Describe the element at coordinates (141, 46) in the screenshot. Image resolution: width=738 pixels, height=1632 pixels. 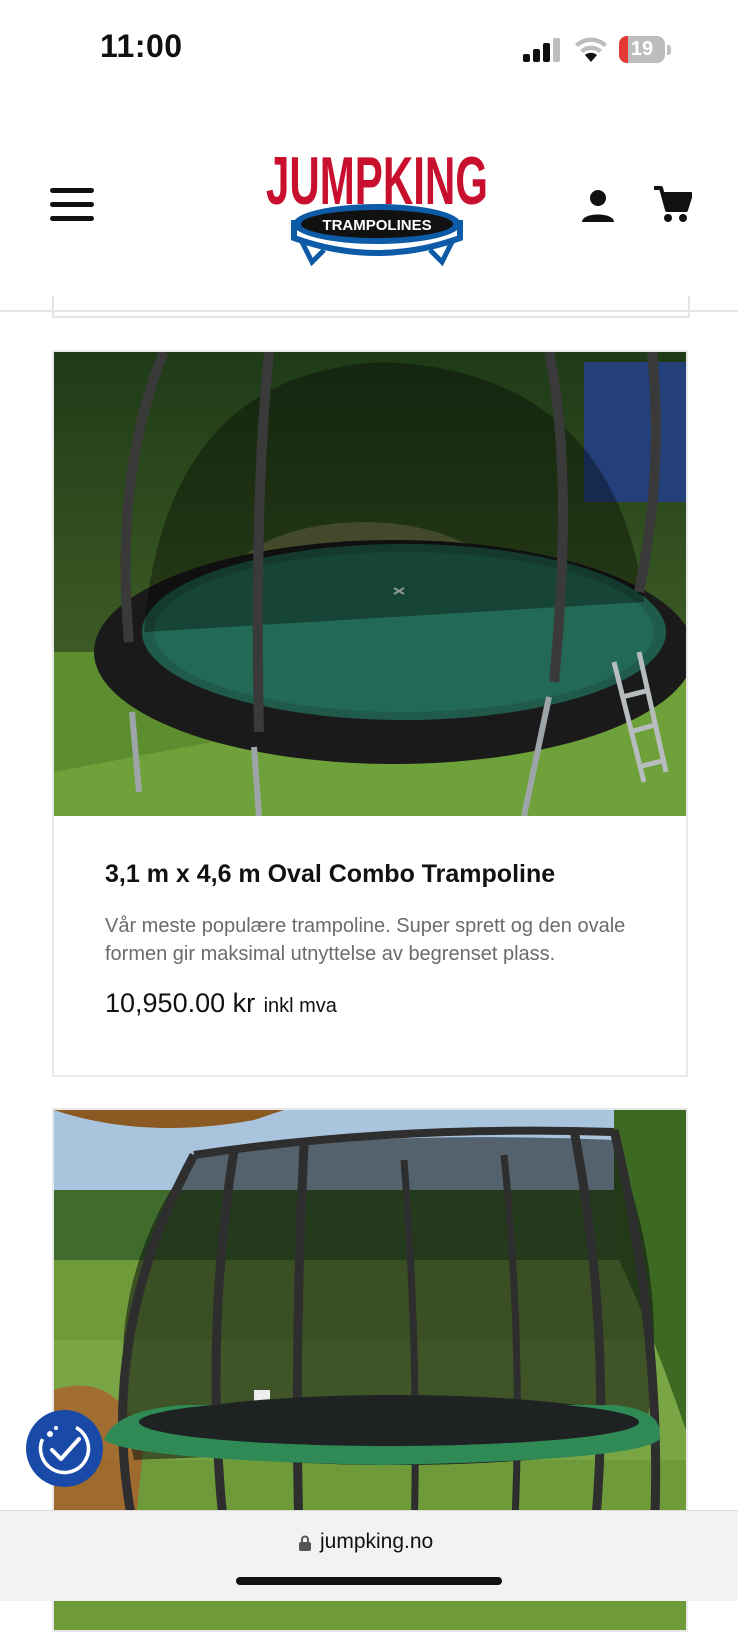
I see `status-time: 11:00` at that location.